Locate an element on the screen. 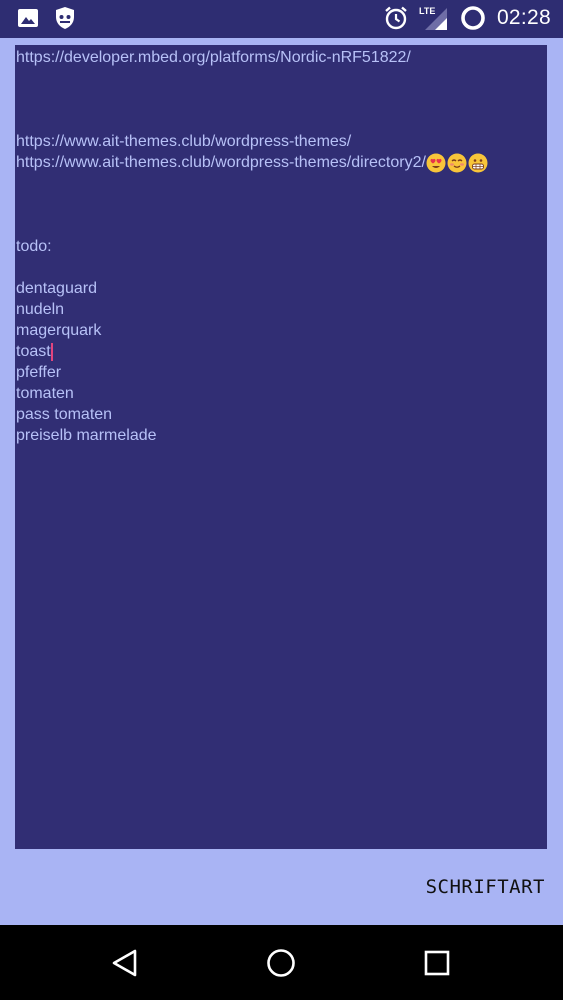  editor-line-text: dentaguard is located at coordinates (56, 288).